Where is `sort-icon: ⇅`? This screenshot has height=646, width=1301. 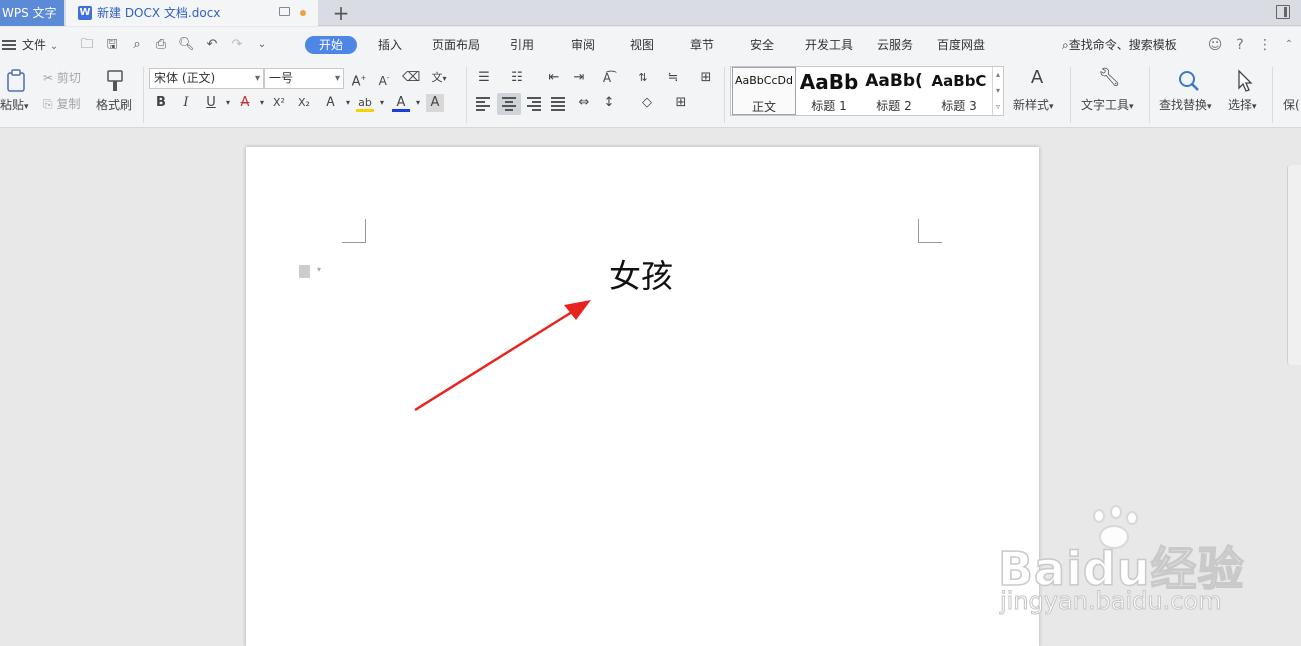
sort-icon: ⇅ is located at coordinates (643, 78).